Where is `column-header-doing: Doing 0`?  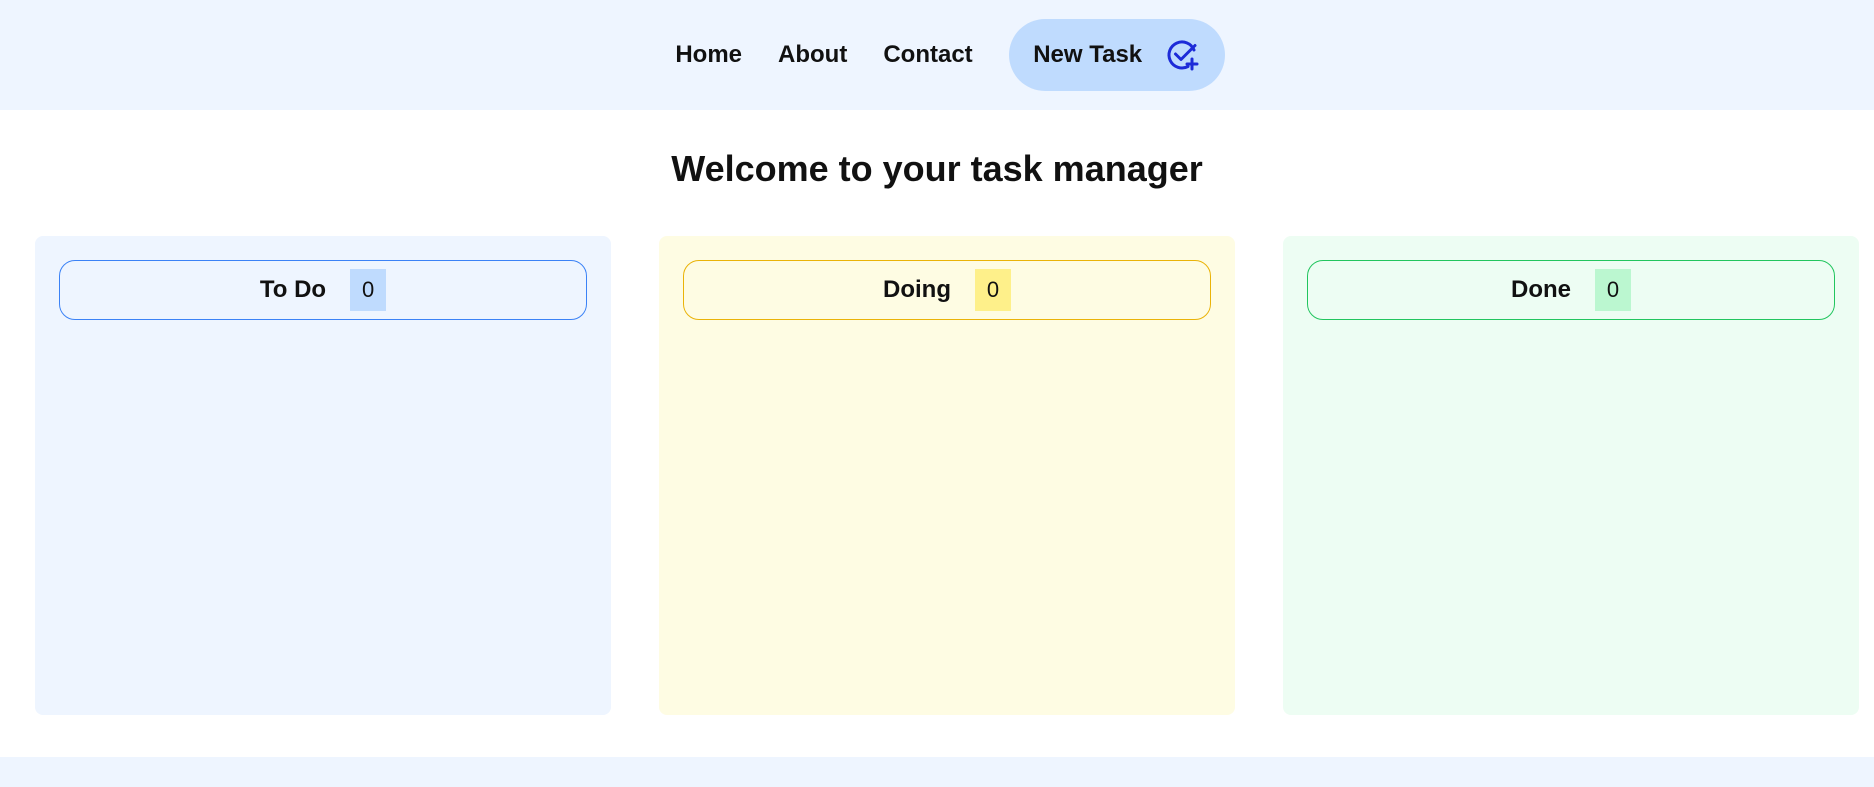 column-header-doing: Doing 0 is located at coordinates (947, 290).